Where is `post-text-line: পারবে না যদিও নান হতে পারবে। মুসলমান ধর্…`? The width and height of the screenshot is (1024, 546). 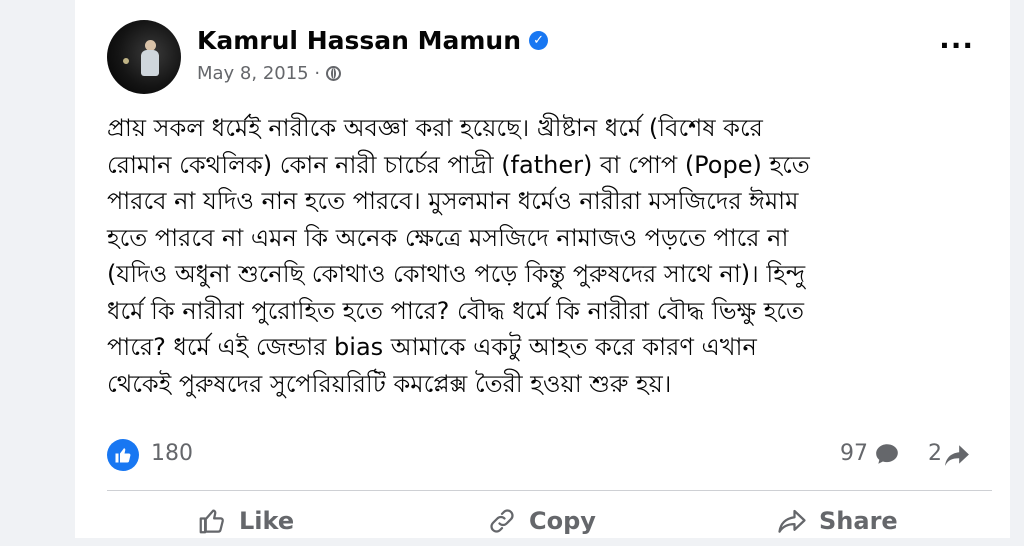
post-text-line: পারবে না যদিও নান হতে পারবে। মুসলমান ধর্… is located at coordinates (453, 201).